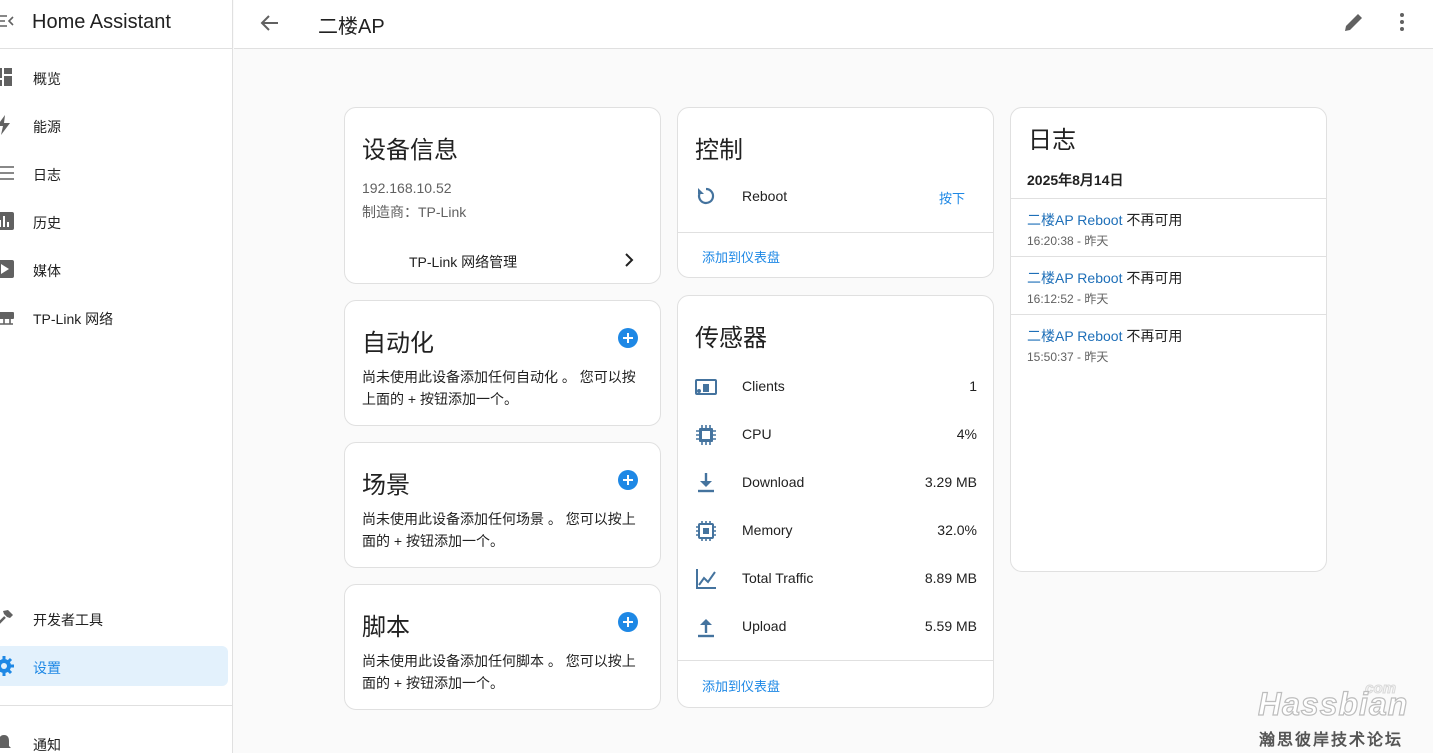 This screenshot has width=1433, height=753. I want to click on press-button: 按下, so click(952, 197).